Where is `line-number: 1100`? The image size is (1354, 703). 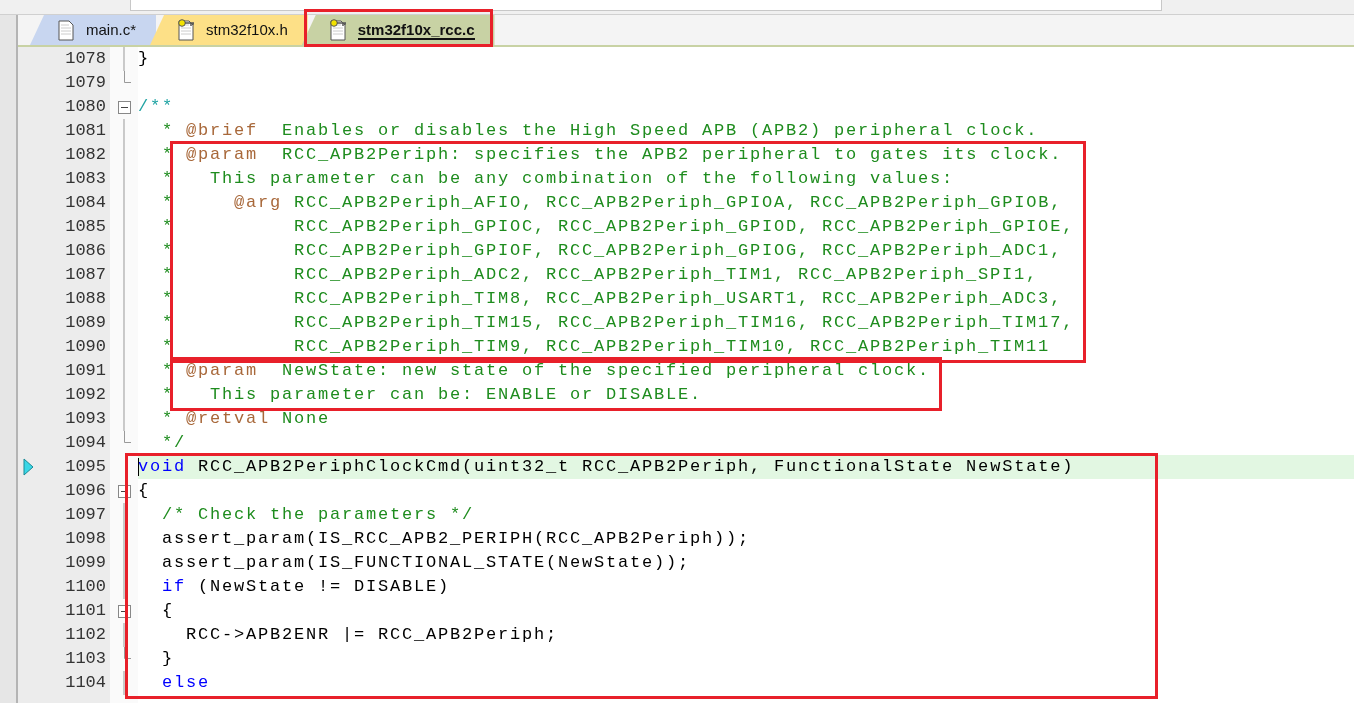 line-number: 1100 is located at coordinates (85, 587).